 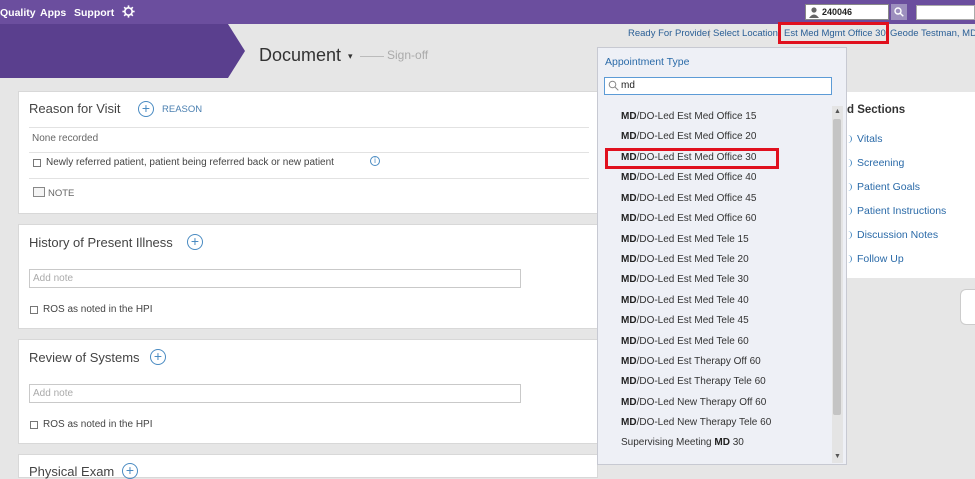 I want to click on scrollbar-thumb, so click(x=837, y=267).